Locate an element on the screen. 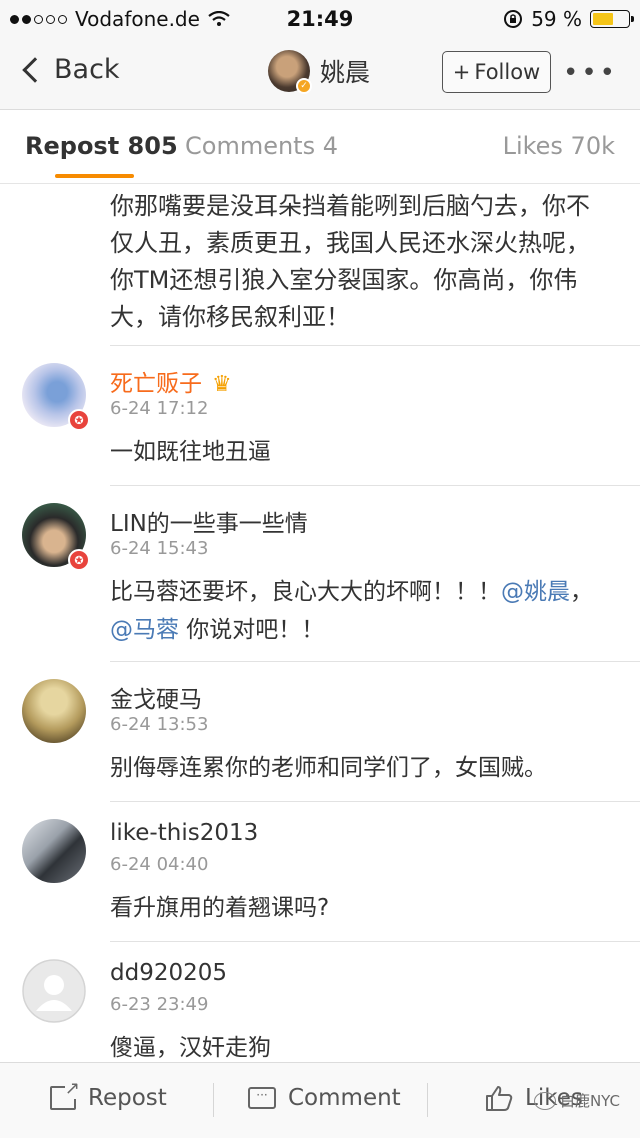 The height and width of the screenshot is (1138, 640). crown-icon: ♛ is located at coordinates (222, 384).